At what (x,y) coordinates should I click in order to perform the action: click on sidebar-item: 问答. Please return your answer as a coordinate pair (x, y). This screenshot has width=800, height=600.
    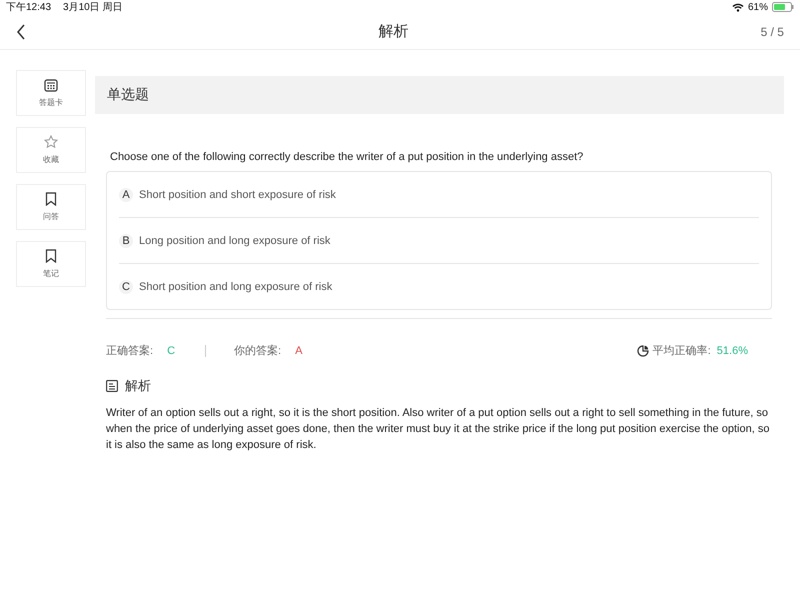
    Looking at the image, I should click on (51, 207).